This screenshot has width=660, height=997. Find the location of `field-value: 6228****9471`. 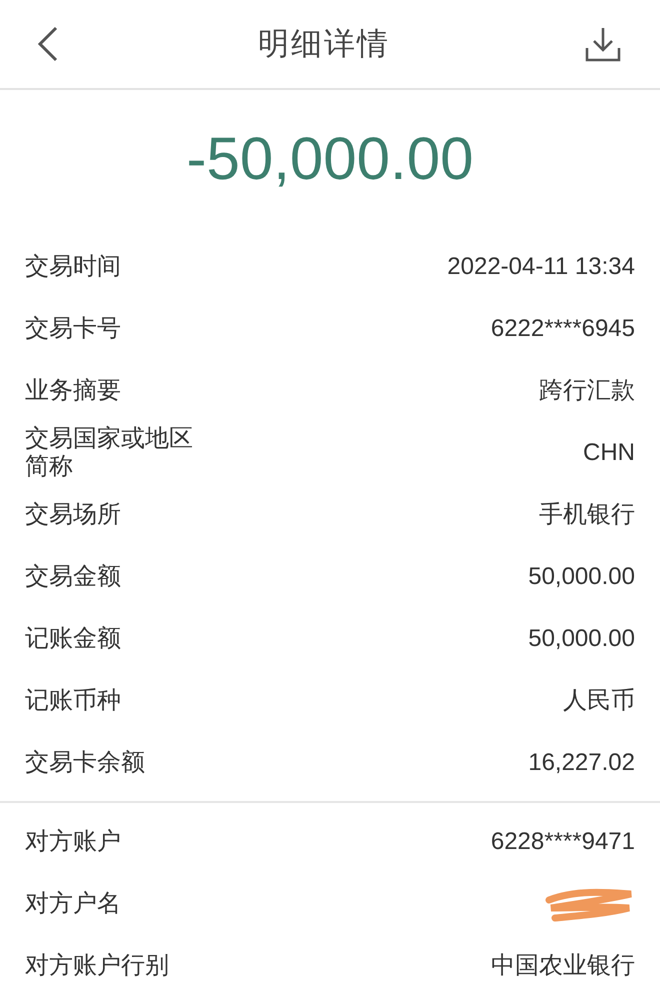

field-value: 6228****9471 is located at coordinates (562, 842).